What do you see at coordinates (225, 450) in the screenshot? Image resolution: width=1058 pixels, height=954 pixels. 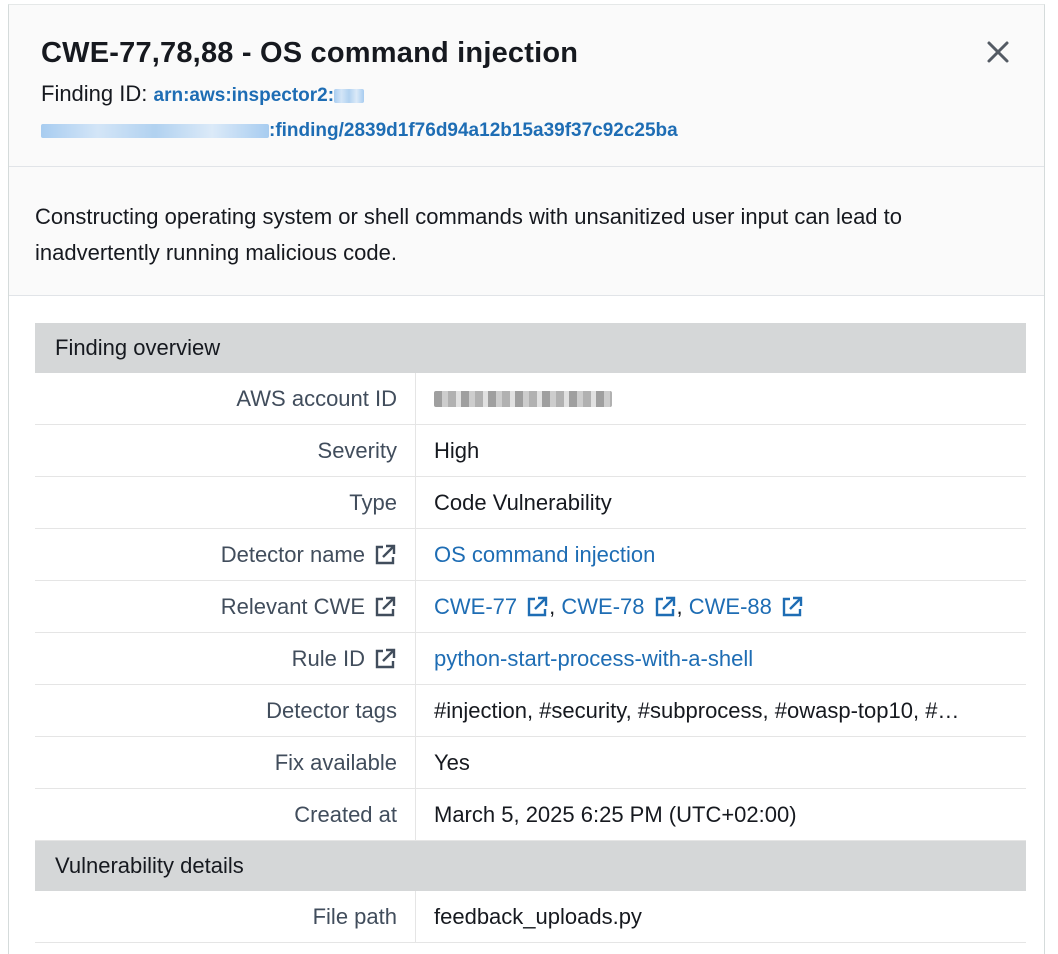 I see `severity-label: Severity` at bounding box center [225, 450].